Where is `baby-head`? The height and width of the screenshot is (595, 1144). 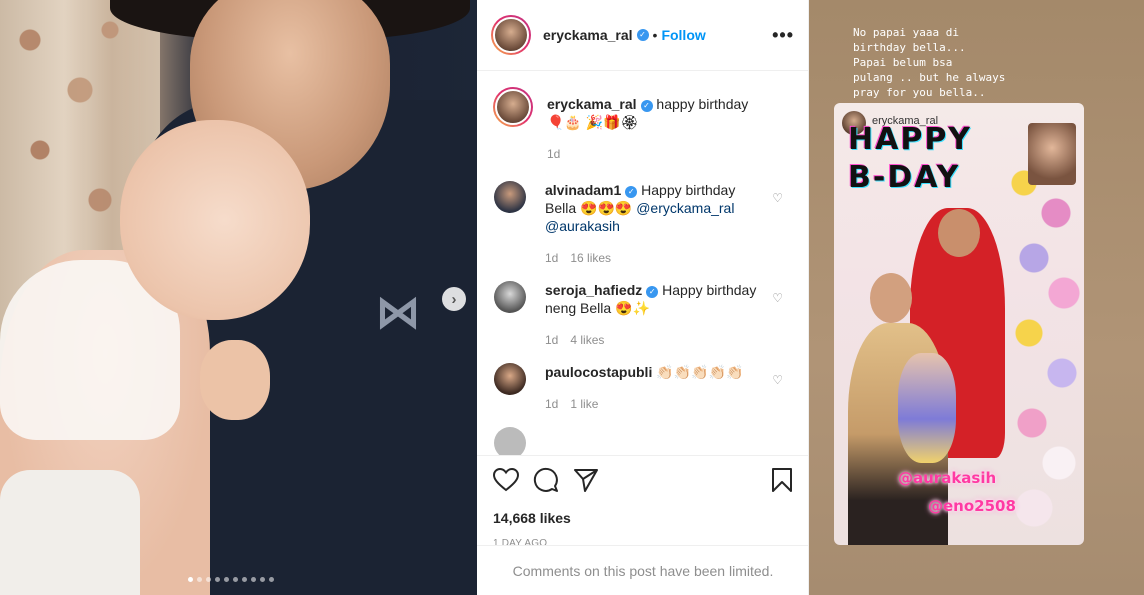 baby-head is located at coordinates (215, 220).